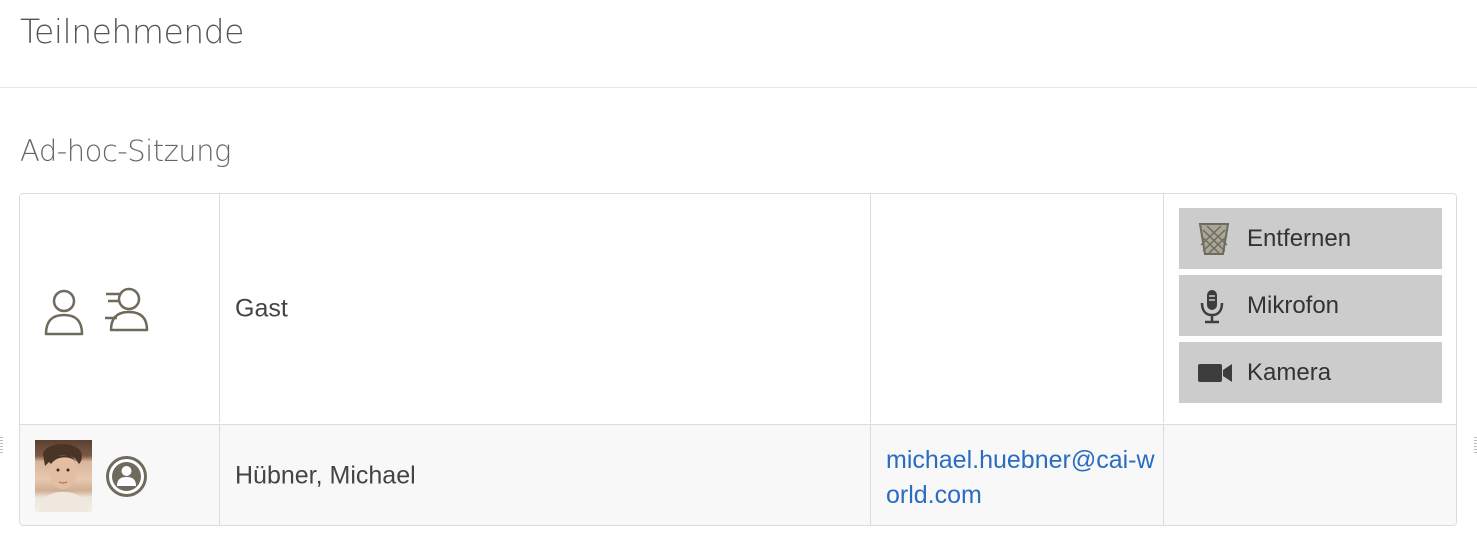 The image size is (1477, 546). Describe the element at coordinates (1289, 372) in the screenshot. I see `camera-button-label: Kamera` at that location.